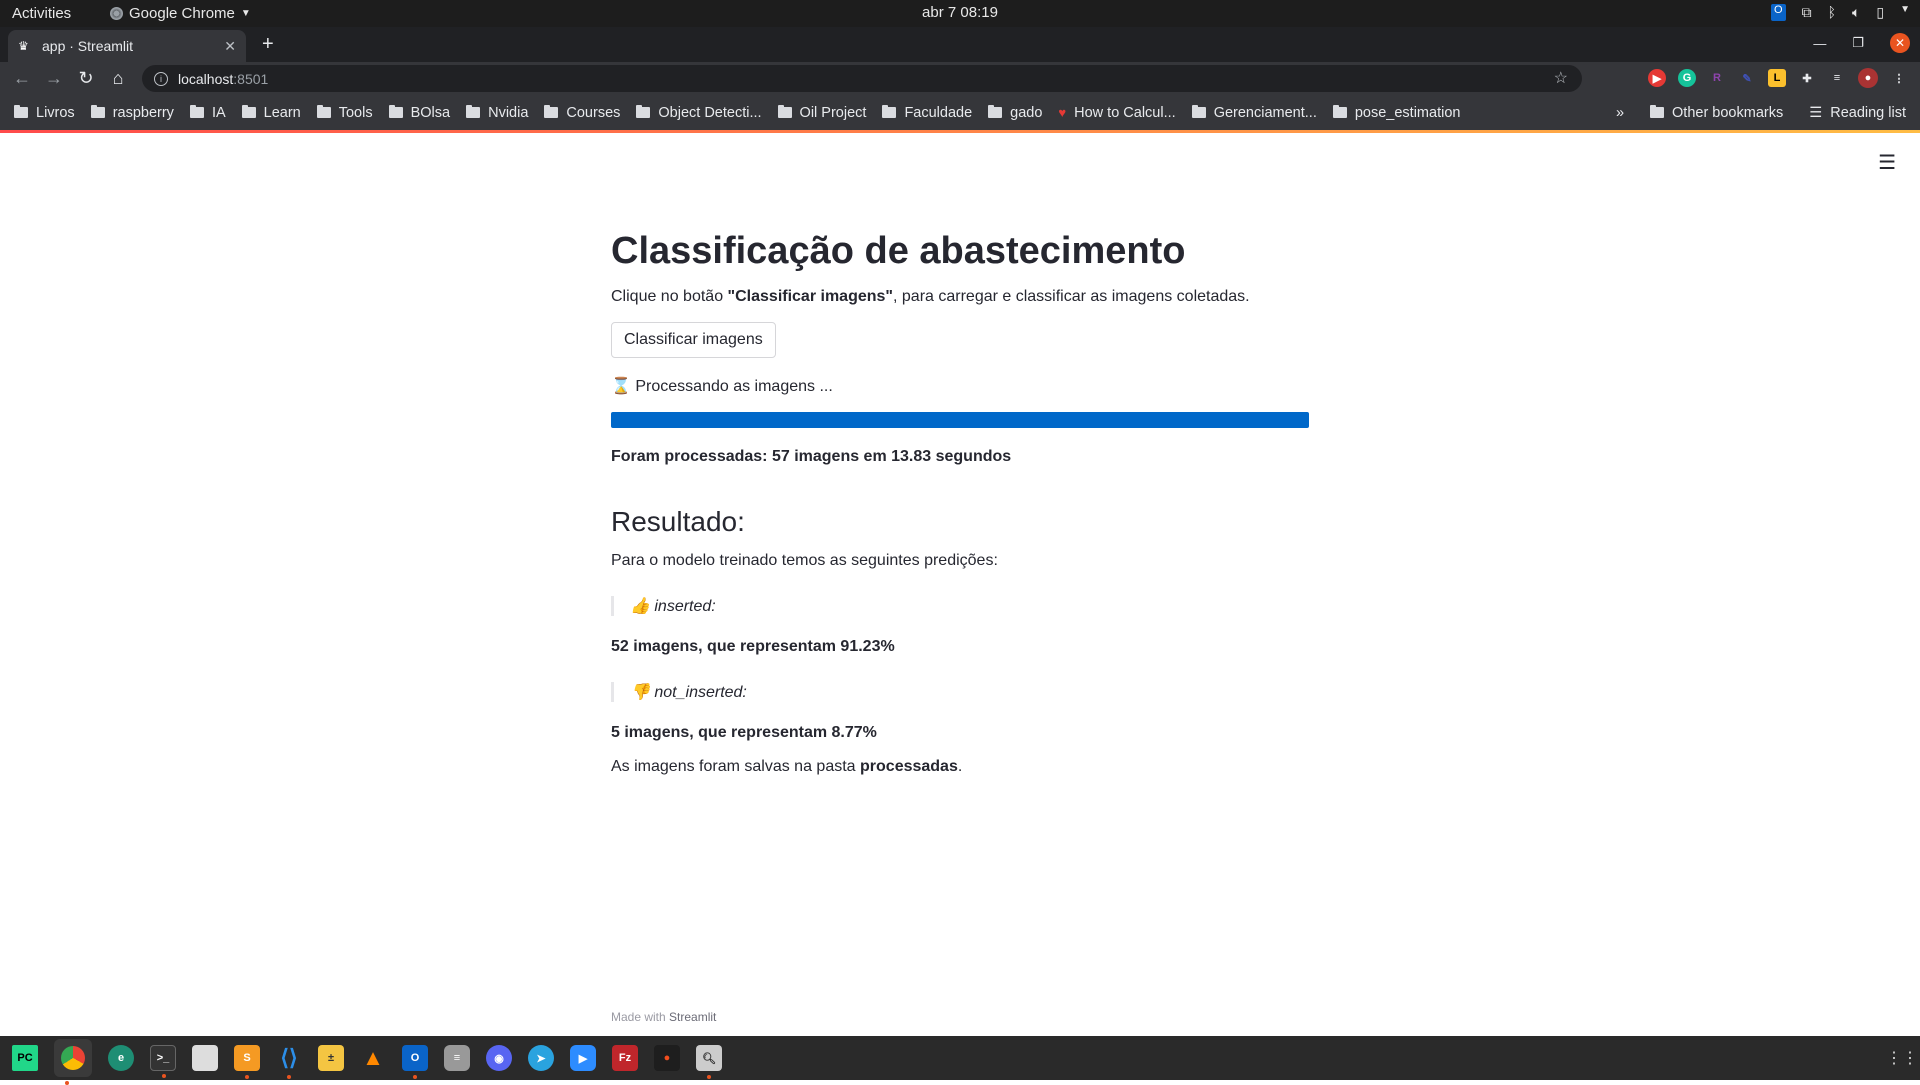  I want to click on bookmark-item: Livros, so click(44, 113).